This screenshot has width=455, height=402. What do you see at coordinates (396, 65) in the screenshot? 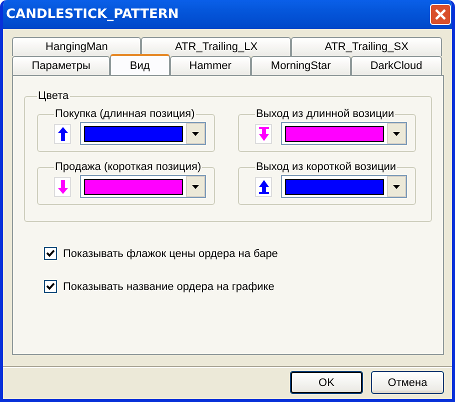
I see `tab: DarkCloud` at bounding box center [396, 65].